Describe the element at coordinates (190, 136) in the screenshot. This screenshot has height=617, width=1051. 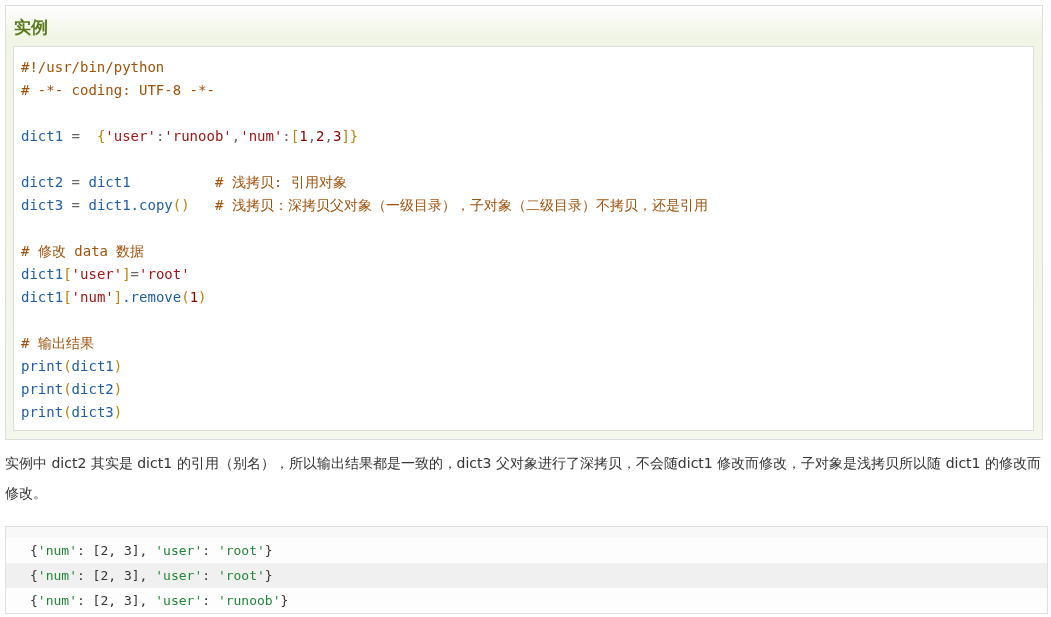
I see `code-line: dict1 = {'user':'runoob','num':[1,2,3]}` at that location.